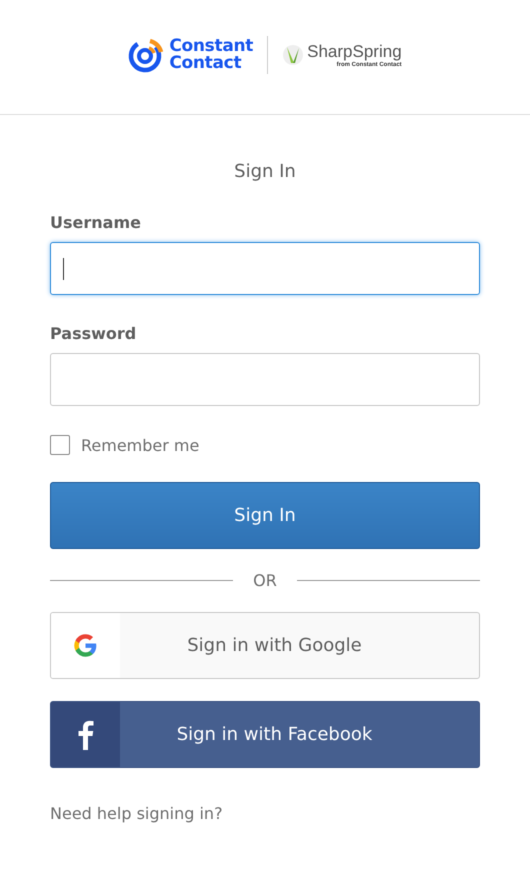 The width and height of the screenshot is (530, 872). Describe the element at coordinates (265, 734) in the screenshot. I see `facebook-sign-in-button: Sign in with Facebook` at that location.